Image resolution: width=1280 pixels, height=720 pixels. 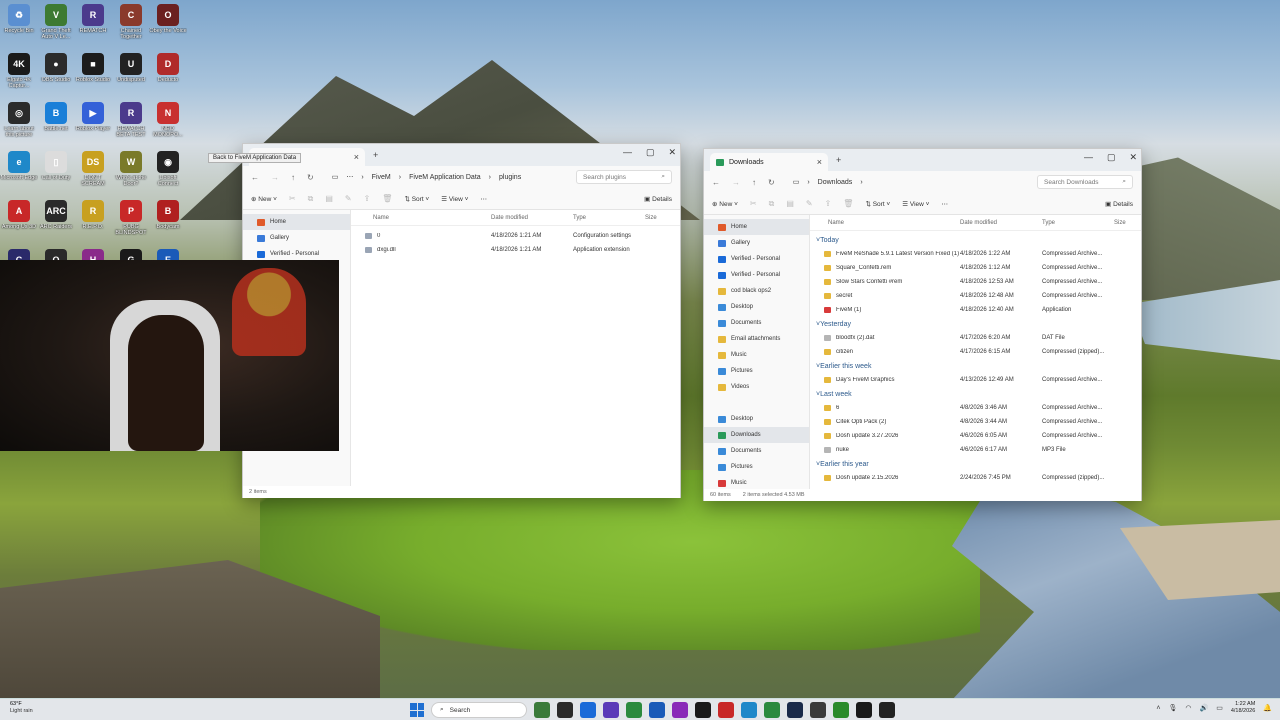 What do you see at coordinates (417, 710) in the screenshot?
I see `windows-start-icon` at bounding box center [417, 710].